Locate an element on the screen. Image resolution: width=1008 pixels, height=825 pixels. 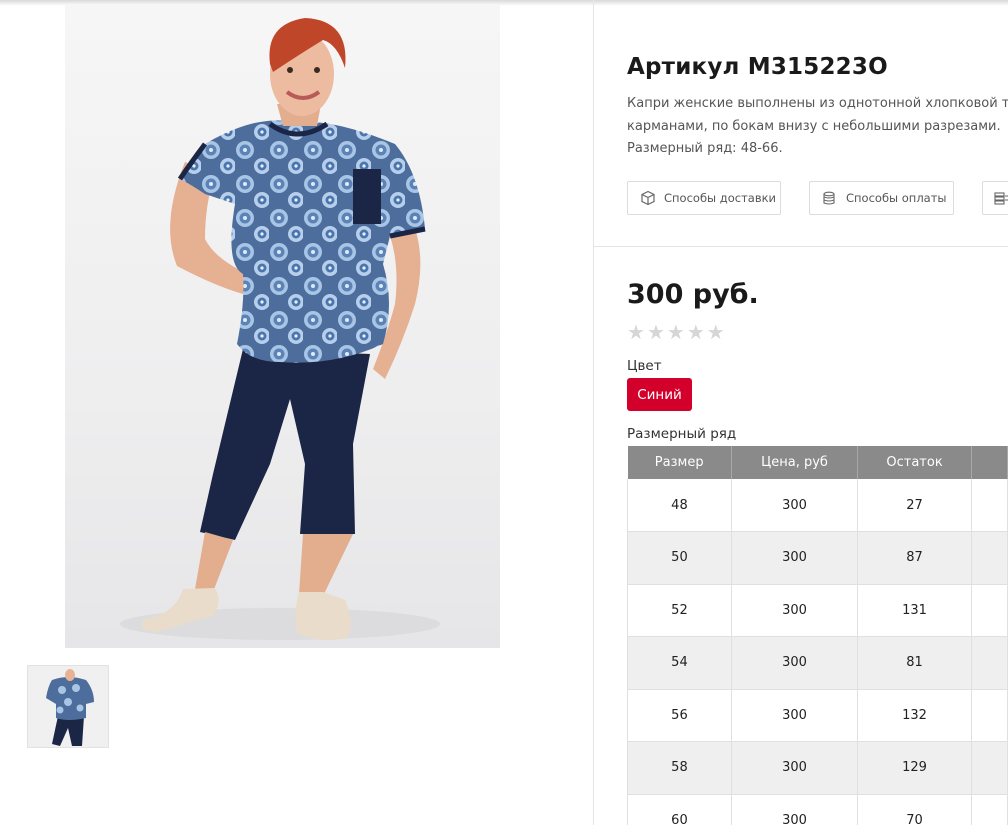
stack-icon is located at coordinates (1001, 198).